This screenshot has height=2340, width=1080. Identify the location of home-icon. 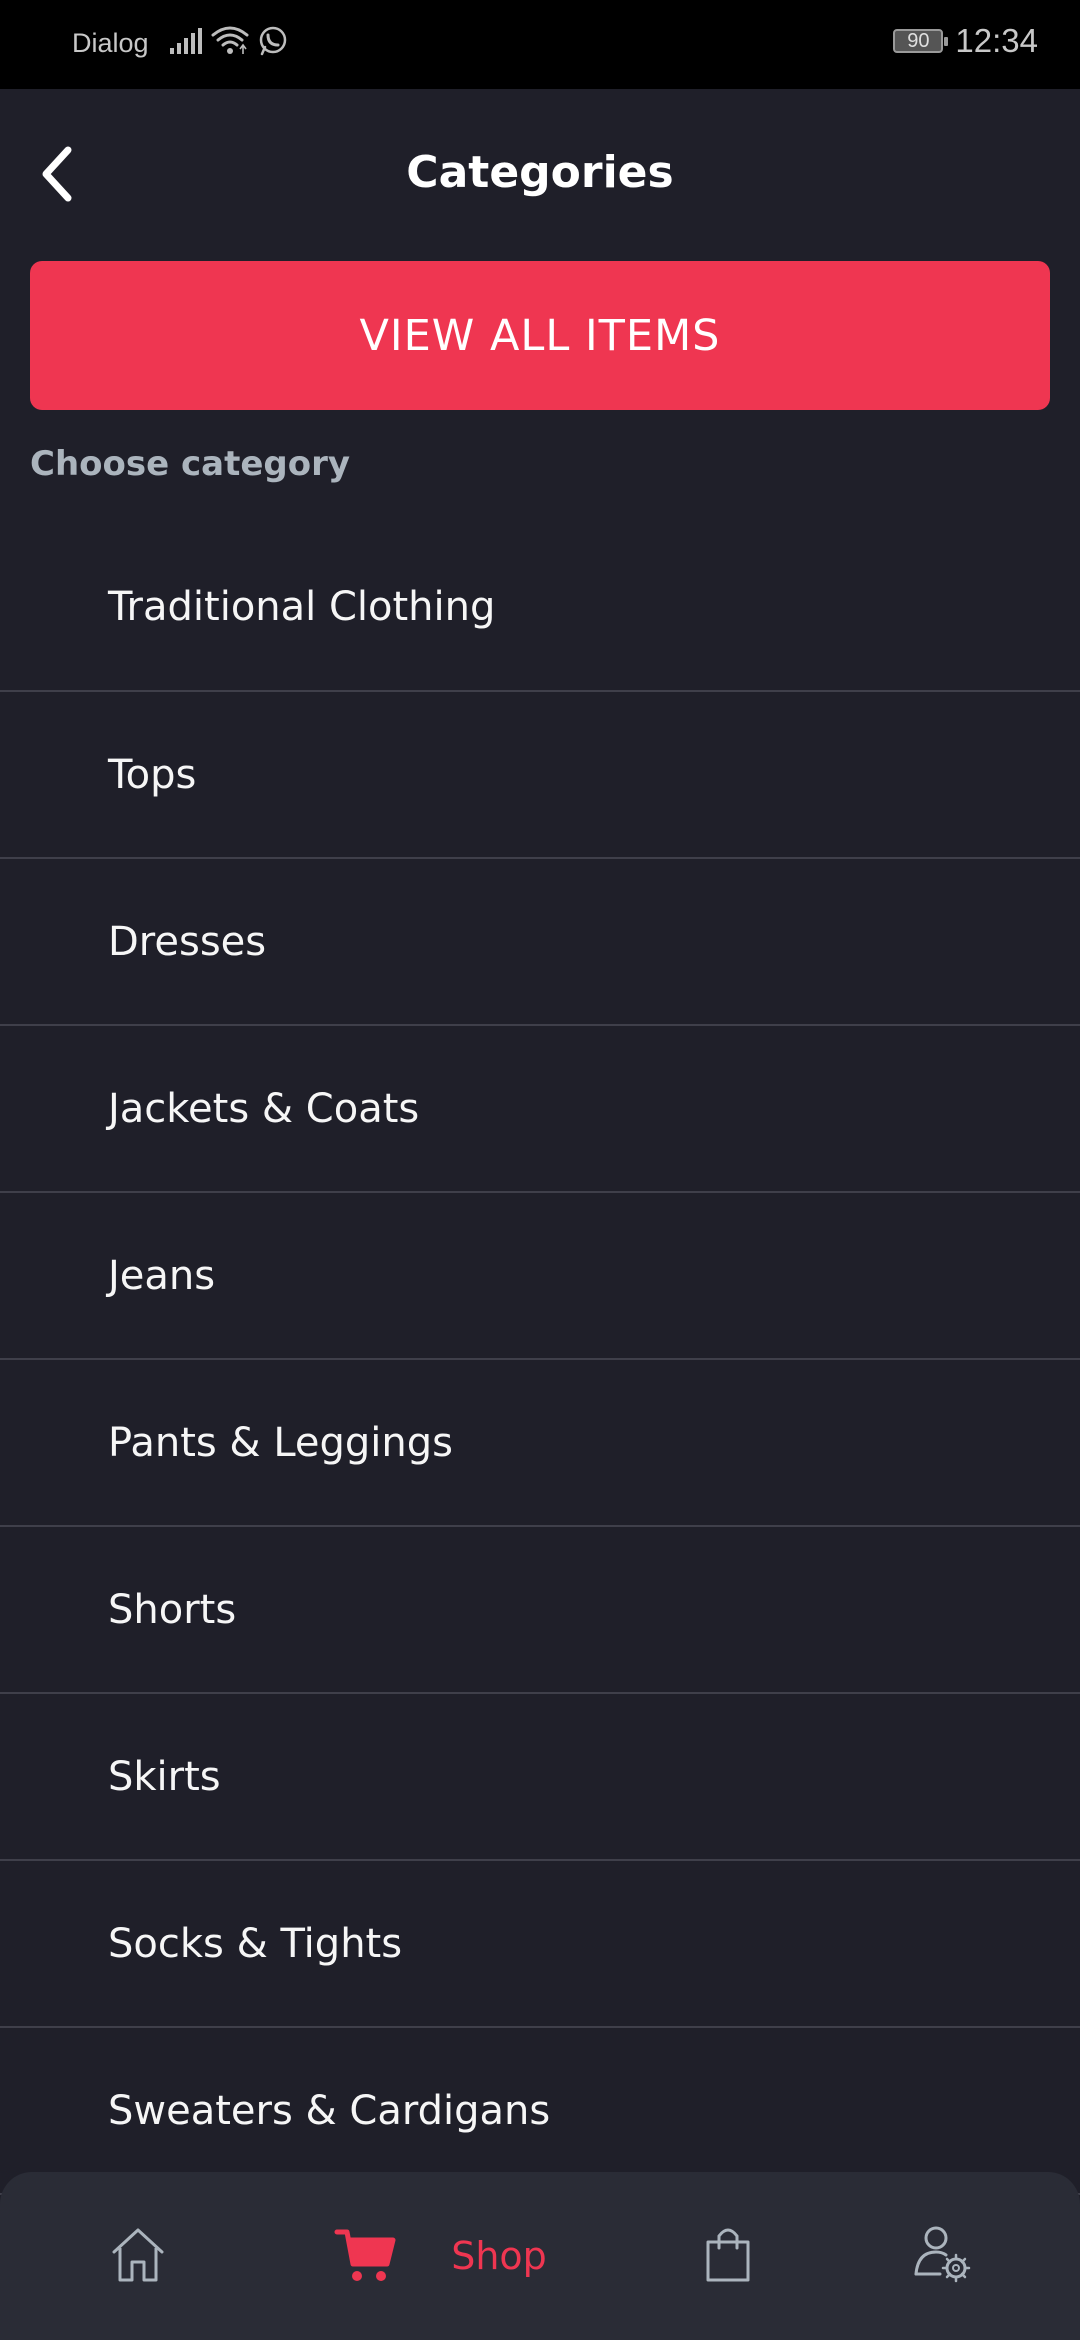
(138, 2256).